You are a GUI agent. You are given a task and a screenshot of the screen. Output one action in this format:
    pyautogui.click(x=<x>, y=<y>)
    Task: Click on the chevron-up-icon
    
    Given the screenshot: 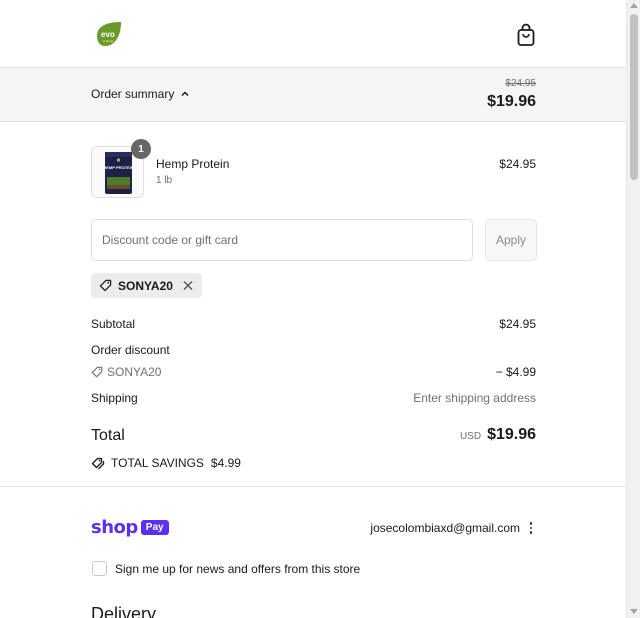 What is the action you would take?
    pyautogui.click(x=185, y=94)
    